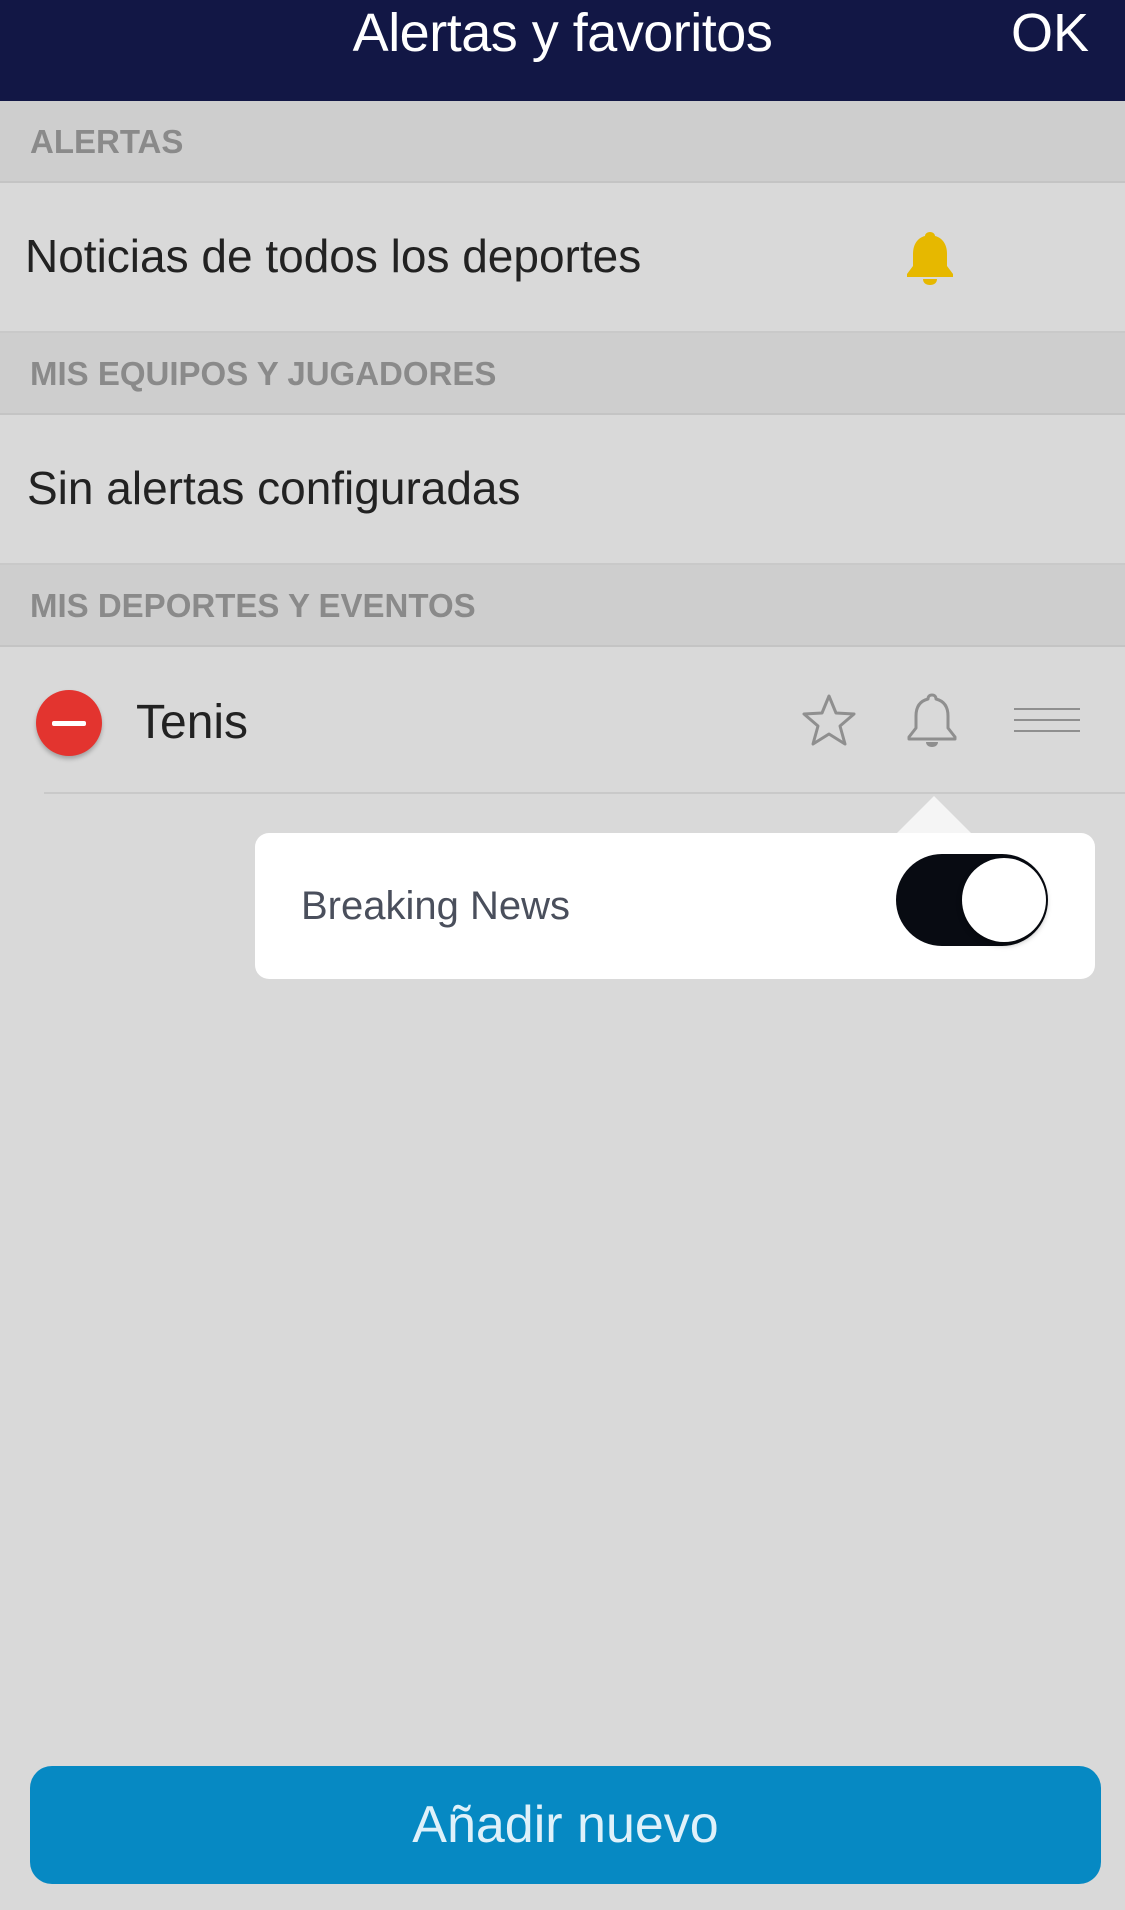  Describe the element at coordinates (1004, 900) in the screenshot. I see `toggle-knob` at that location.